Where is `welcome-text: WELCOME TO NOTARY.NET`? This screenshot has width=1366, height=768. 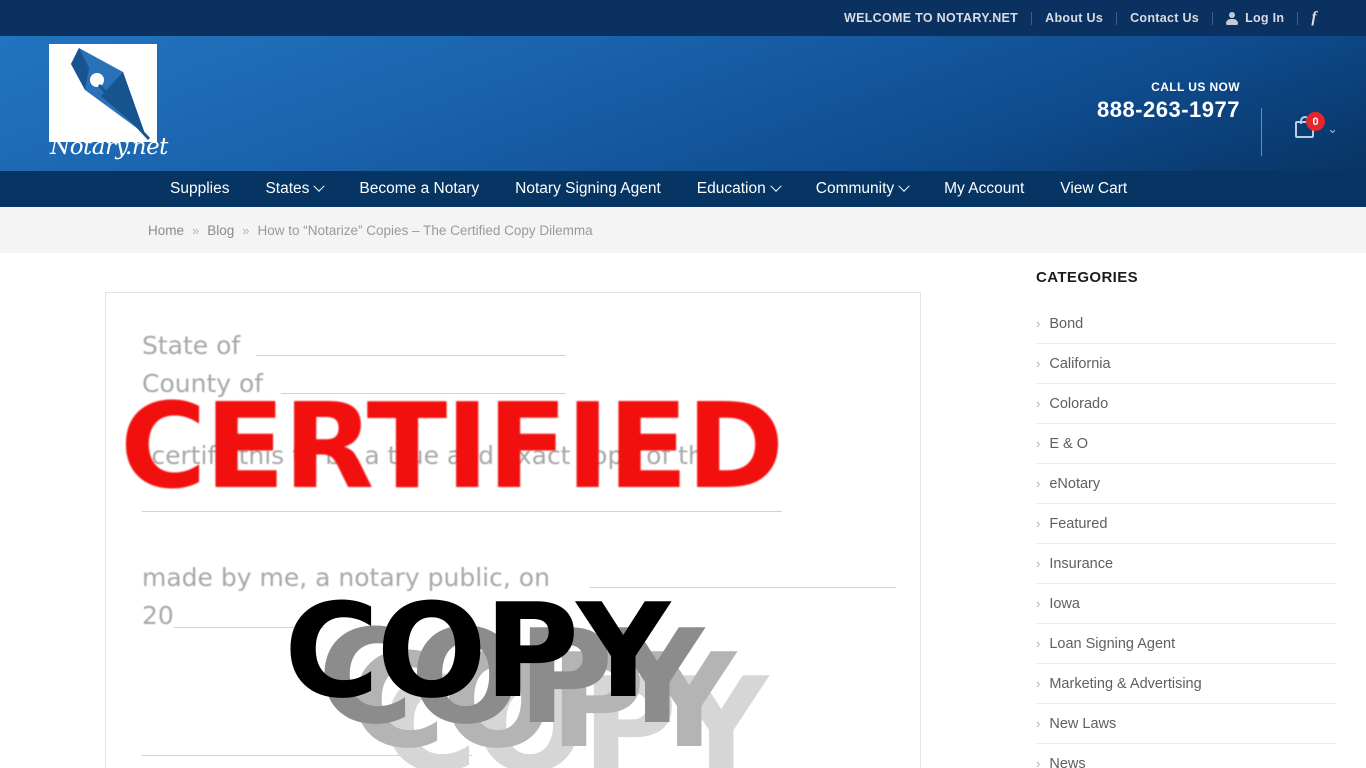 welcome-text: WELCOME TO NOTARY.NET is located at coordinates (931, 18).